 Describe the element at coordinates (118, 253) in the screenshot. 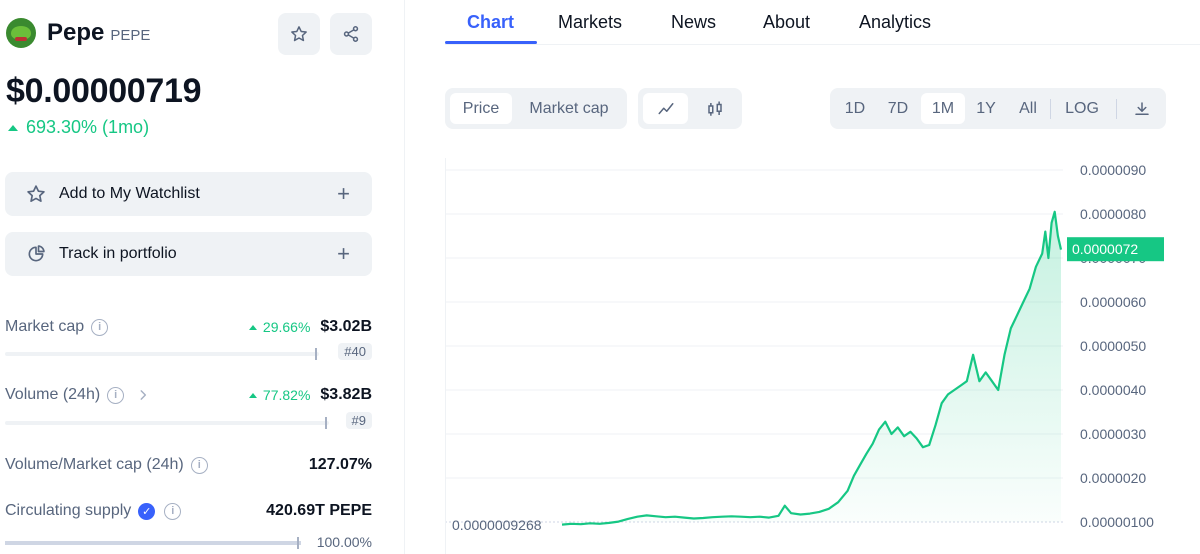

I see `portfolio-label: Track in portfolio` at that location.